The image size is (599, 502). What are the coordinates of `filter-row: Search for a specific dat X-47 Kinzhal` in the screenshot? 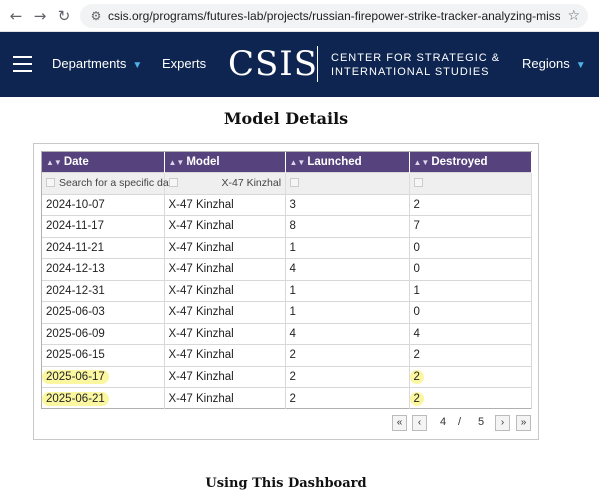 It's located at (287, 182).